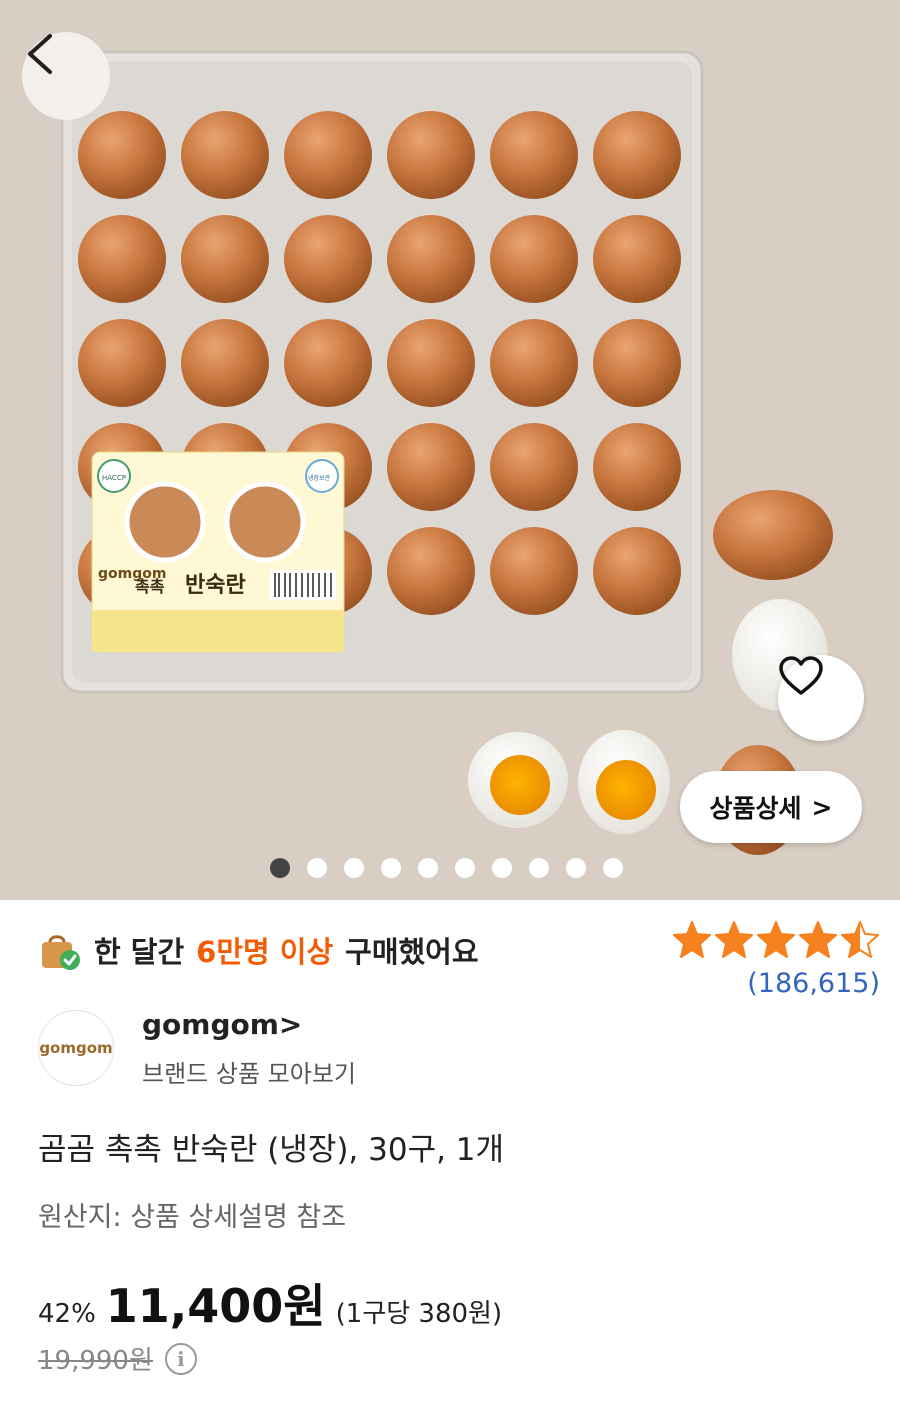 The width and height of the screenshot is (900, 1410). Describe the element at coordinates (180, 1358) in the screenshot. I see `info-icon: i` at that location.